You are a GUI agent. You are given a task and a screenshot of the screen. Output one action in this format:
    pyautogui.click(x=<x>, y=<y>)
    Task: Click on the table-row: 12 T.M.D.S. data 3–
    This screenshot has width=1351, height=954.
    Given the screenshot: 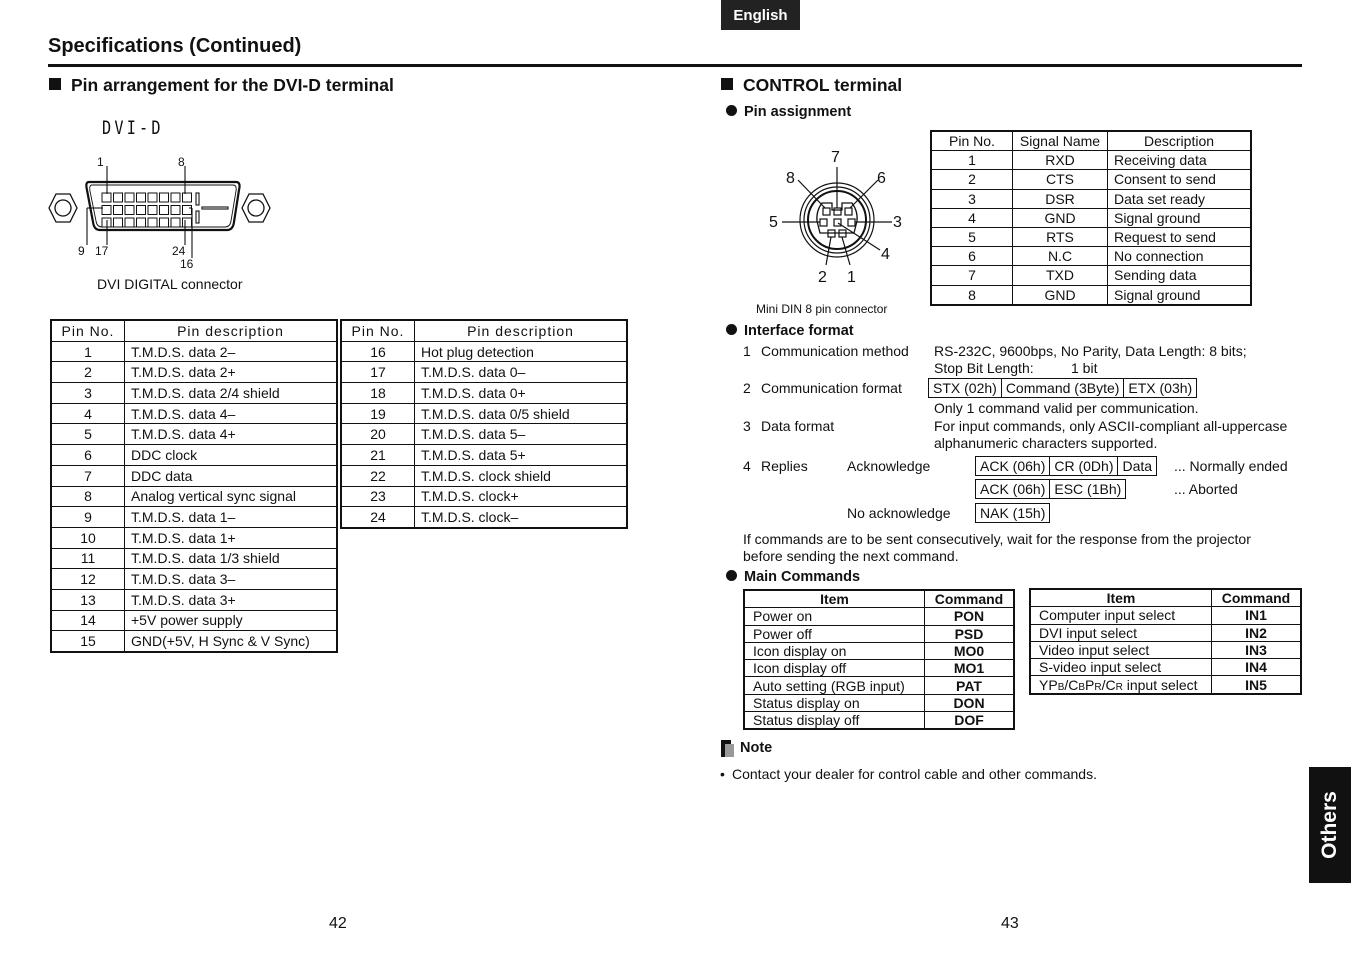 What is the action you would take?
    pyautogui.click(x=194, y=579)
    